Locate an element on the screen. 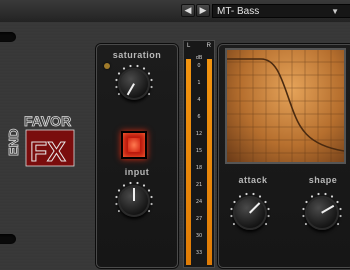 The width and height of the screenshot is (350, 270). meter-scale-label: 15 is located at coordinates (199, 151).